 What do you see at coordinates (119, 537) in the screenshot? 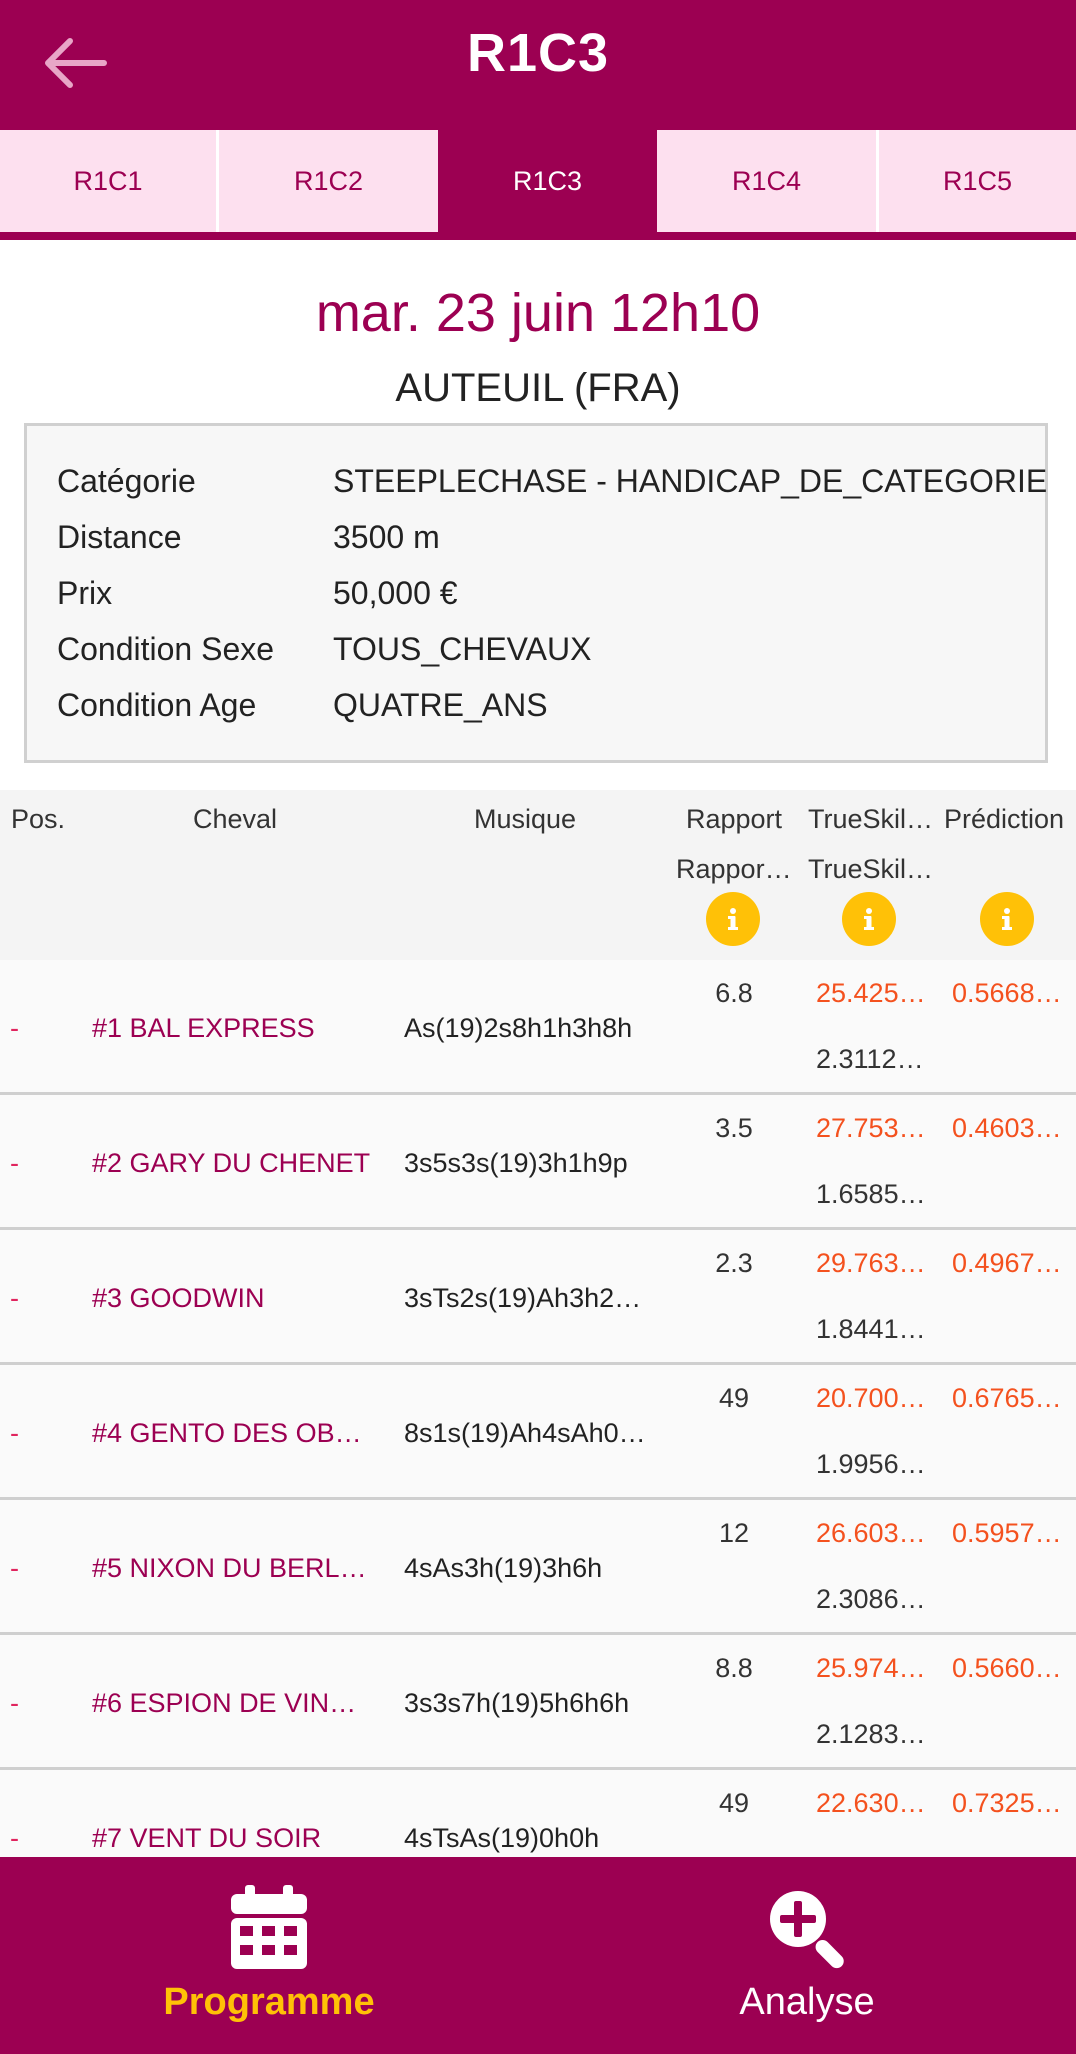
I see `info-label: Distance` at bounding box center [119, 537].